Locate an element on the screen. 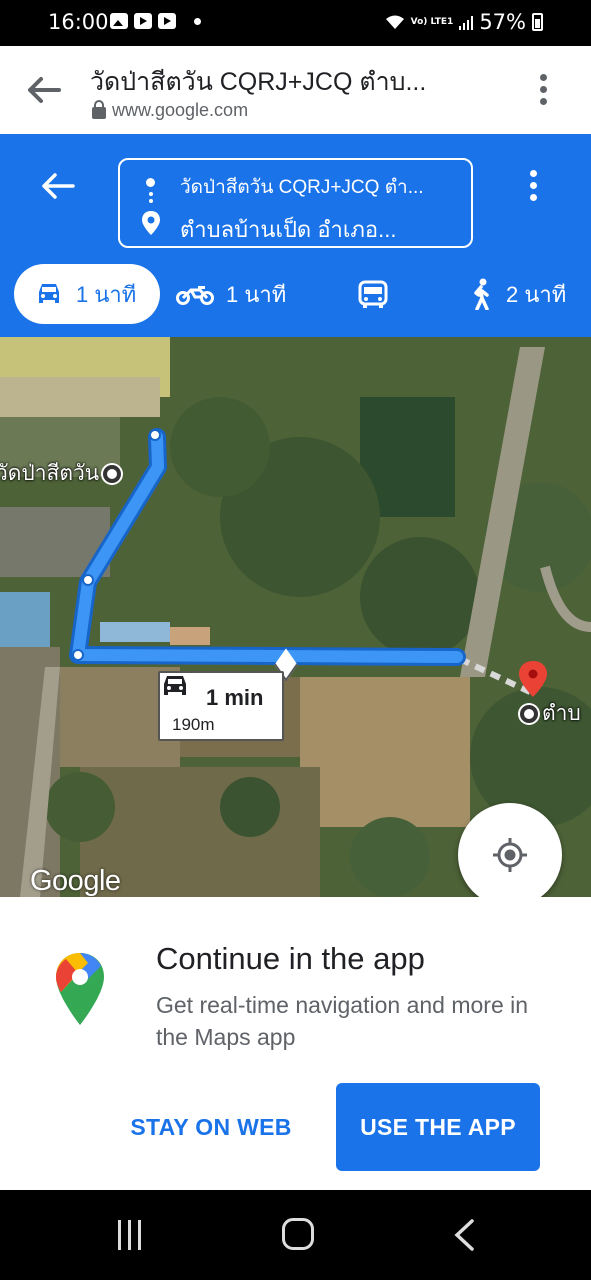  destination-label: ตำบ is located at coordinates (561, 713).